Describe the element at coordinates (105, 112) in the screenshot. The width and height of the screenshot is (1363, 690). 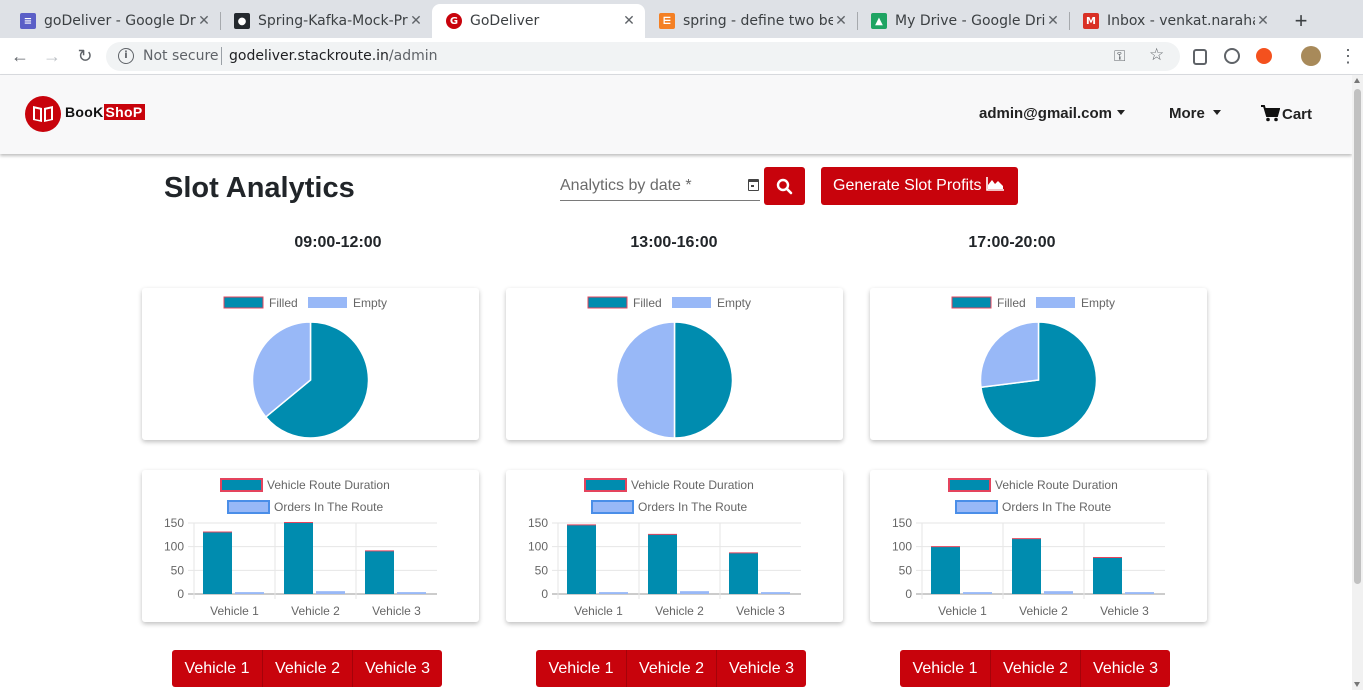
I see `brand-logo: BooK ShoP` at that location.